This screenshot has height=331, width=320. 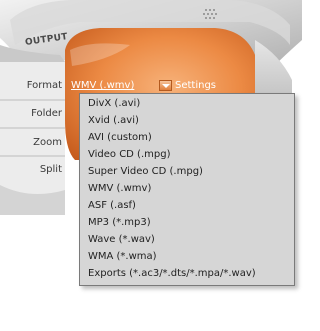 What do you see at coordinates (129, 154) in the screenshot?
I see `menu-item-vcd: Video CD (.mpg)` at bounding box center [129, 154].